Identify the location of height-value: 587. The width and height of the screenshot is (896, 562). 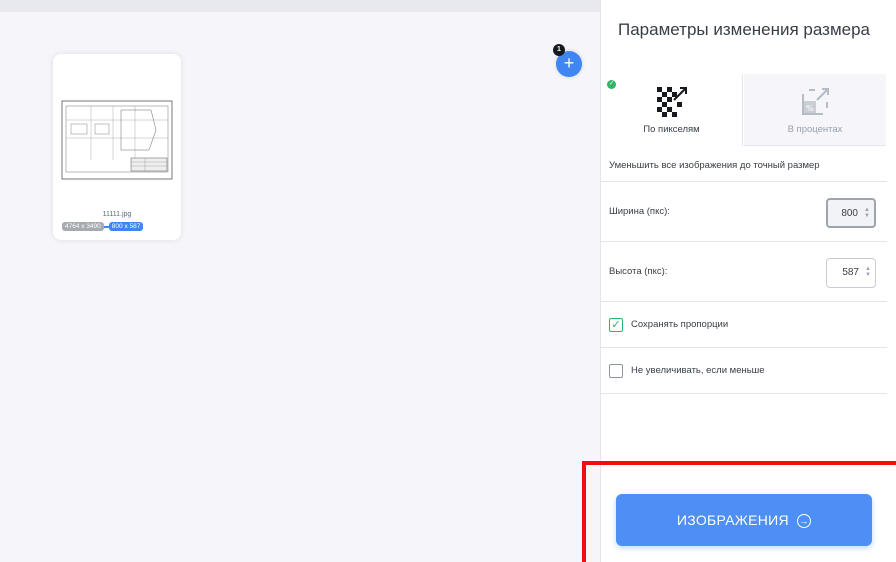
(850, 272).